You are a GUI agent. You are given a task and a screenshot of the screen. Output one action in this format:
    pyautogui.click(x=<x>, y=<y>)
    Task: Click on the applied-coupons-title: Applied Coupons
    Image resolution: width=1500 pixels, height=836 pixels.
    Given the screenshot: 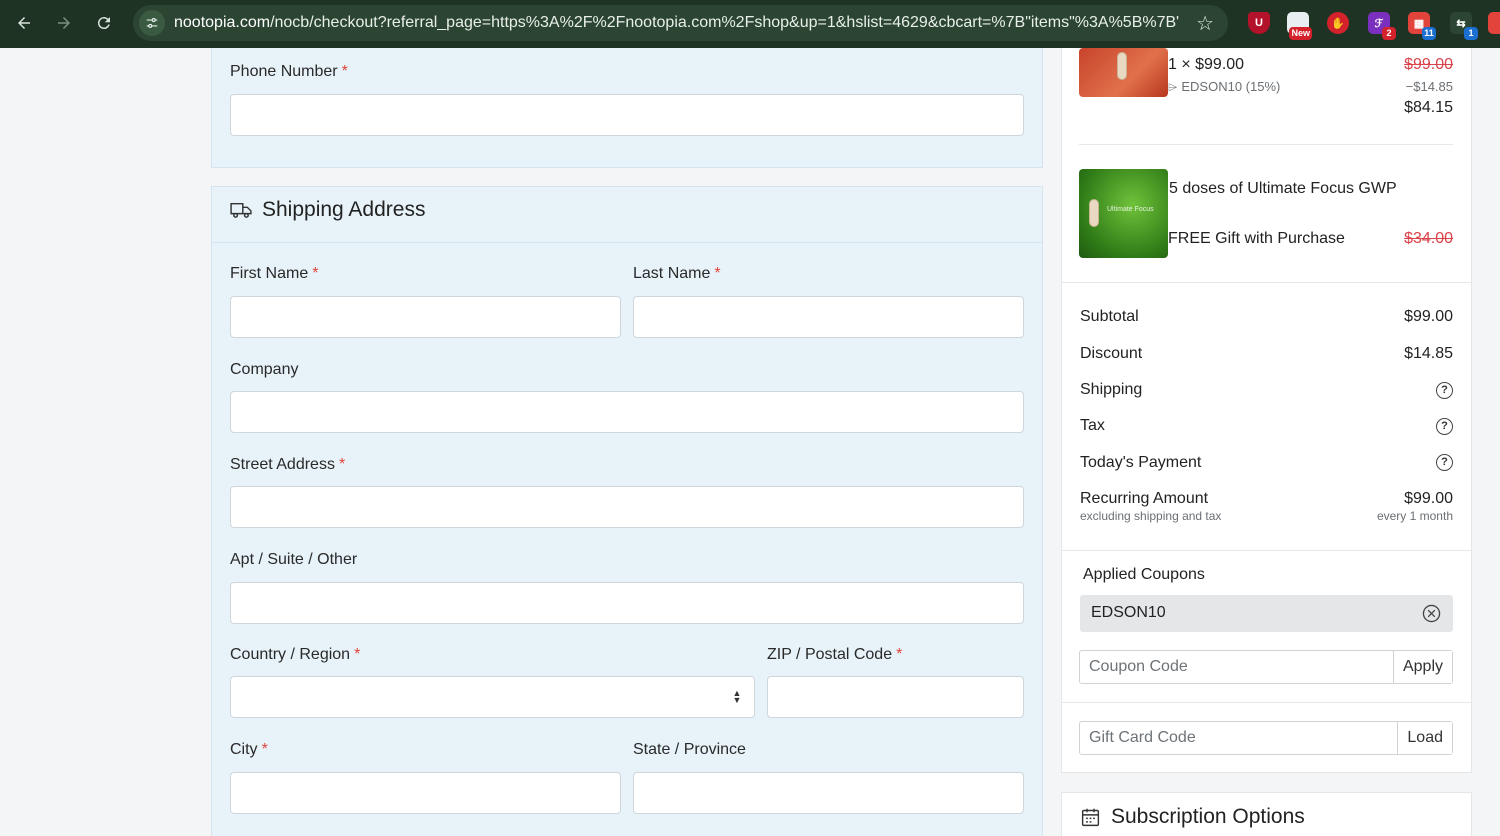 What is the action you would take?
    pyautogui.click(x=1144, y=574)
    